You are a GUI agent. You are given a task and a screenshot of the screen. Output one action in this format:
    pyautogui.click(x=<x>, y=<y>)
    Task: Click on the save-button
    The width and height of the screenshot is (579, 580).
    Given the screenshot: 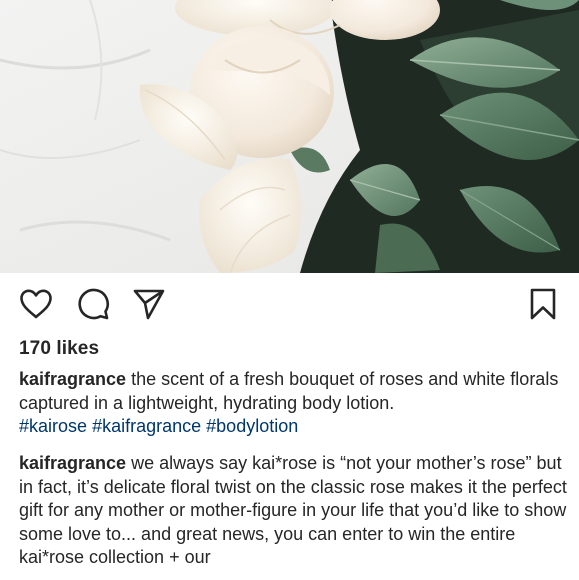 What is the action you would take?
    pyautogui.click(x=543, y=304)
    